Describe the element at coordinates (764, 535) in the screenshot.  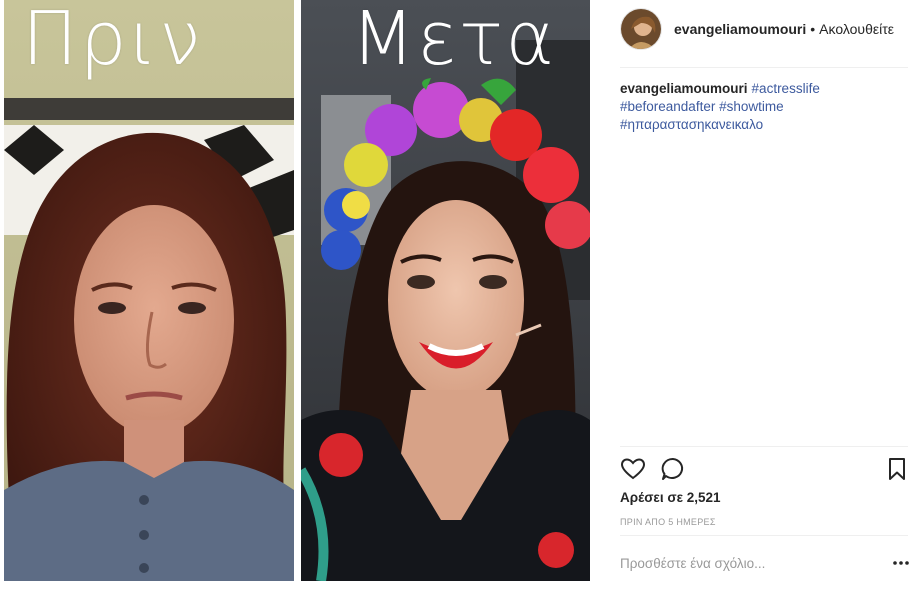
I see `comment-divider` at that location.